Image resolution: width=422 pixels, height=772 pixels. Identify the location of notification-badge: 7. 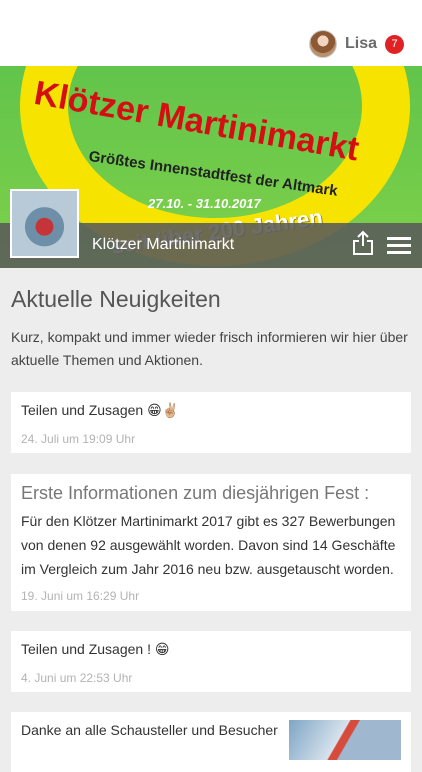
(394, 44).